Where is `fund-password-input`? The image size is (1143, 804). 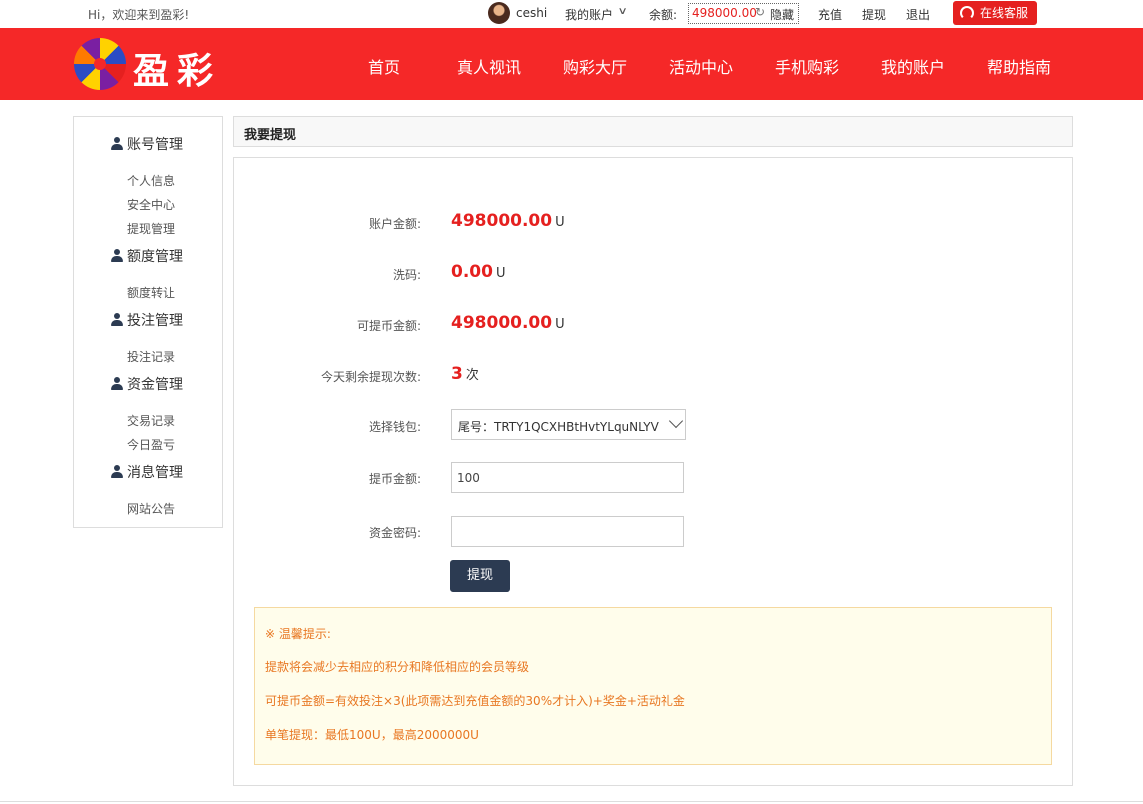
fund-password-input is located at coordinates (567, 531).